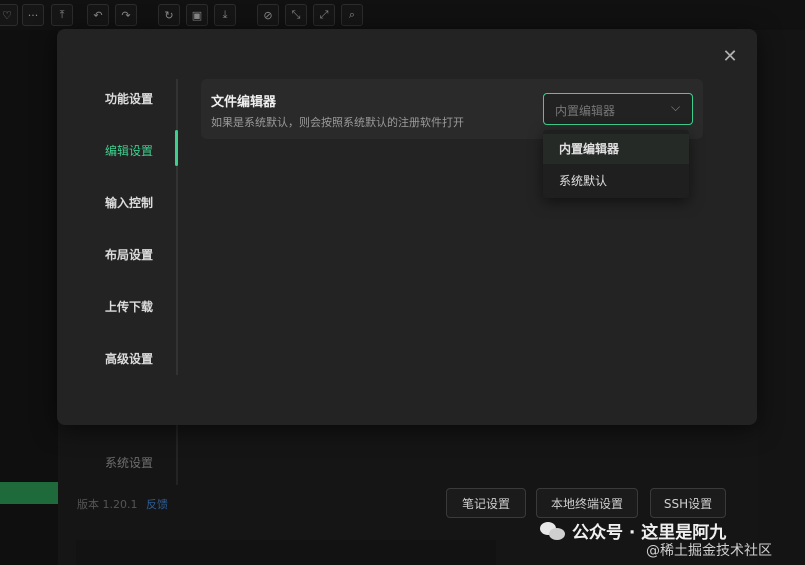 Image resolution: width=805 pixels, height=565 pixels. What do you see at coordinates (107, 504) in the screenshot?
I see `version-label: 版本 1.20.1` at bounding box center [107, 504].